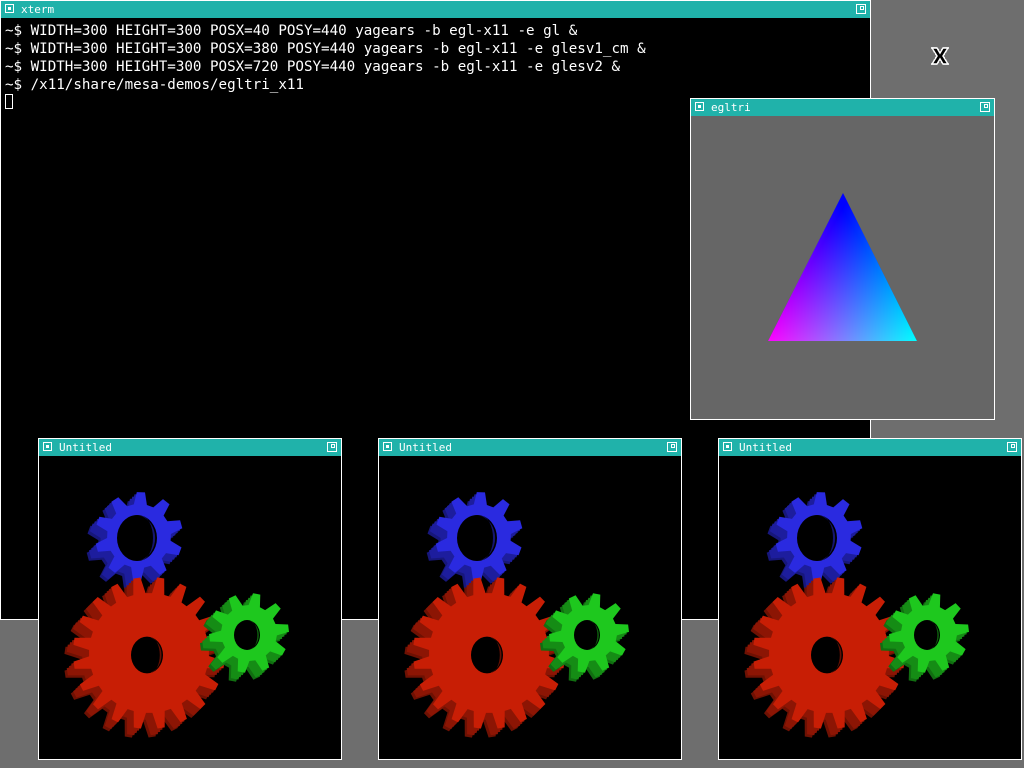 Image resolution: width=1024 pixels, height=768 pixels. What do you see at coordinates (435, 9) in the screenshot?
I see `xterm-titlebar: xterm` at bounding box center [435, 9].